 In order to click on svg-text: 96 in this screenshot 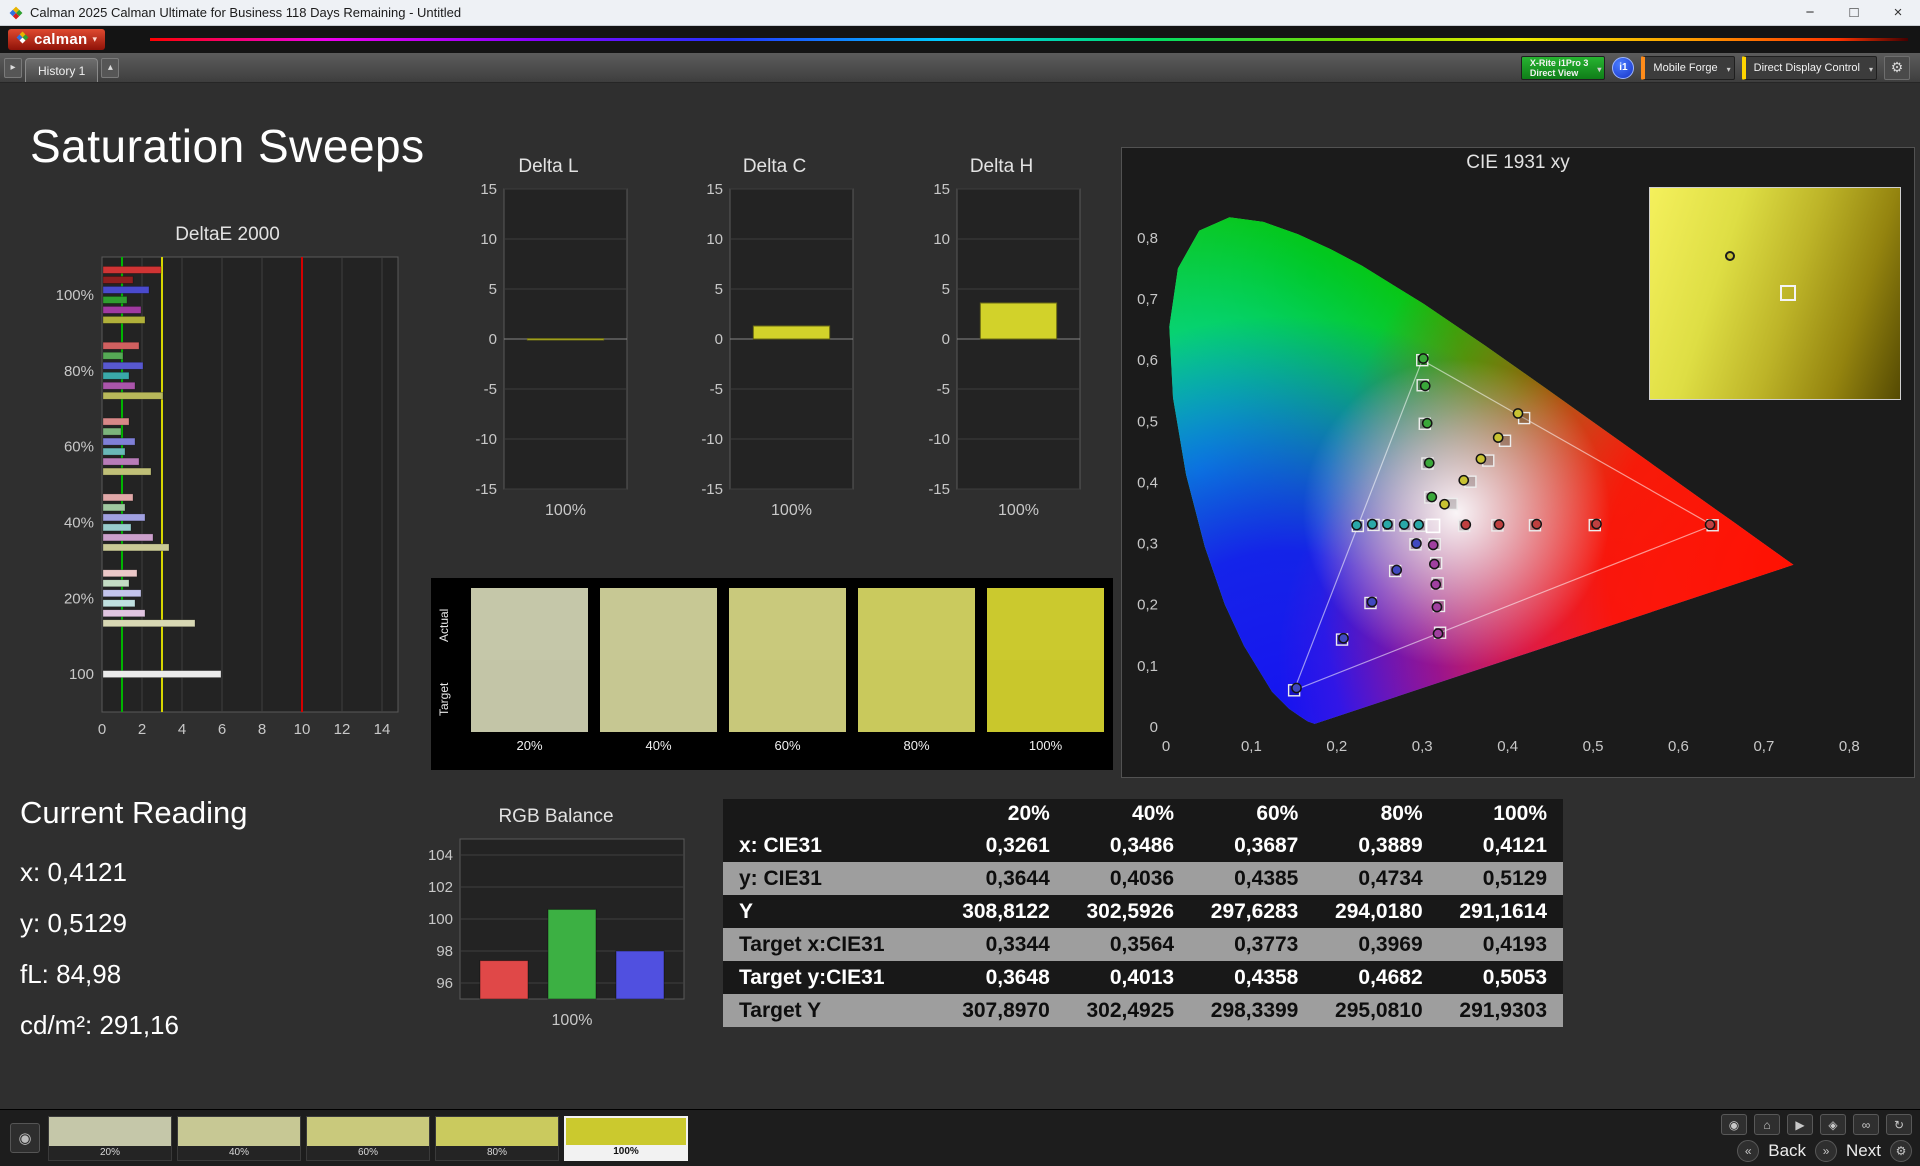, I will do `click(444, 983)`.